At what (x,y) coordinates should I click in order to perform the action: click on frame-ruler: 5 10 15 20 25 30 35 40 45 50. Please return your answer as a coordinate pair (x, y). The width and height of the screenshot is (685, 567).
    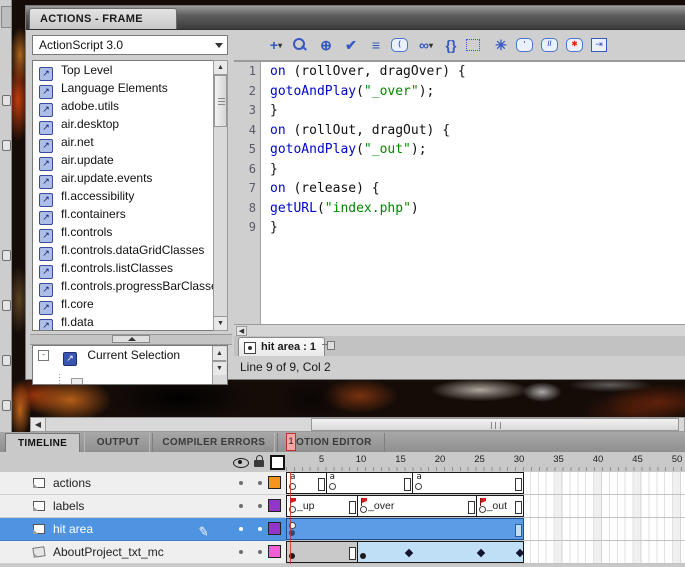
    Looking at the image, I should click on (485, 461).